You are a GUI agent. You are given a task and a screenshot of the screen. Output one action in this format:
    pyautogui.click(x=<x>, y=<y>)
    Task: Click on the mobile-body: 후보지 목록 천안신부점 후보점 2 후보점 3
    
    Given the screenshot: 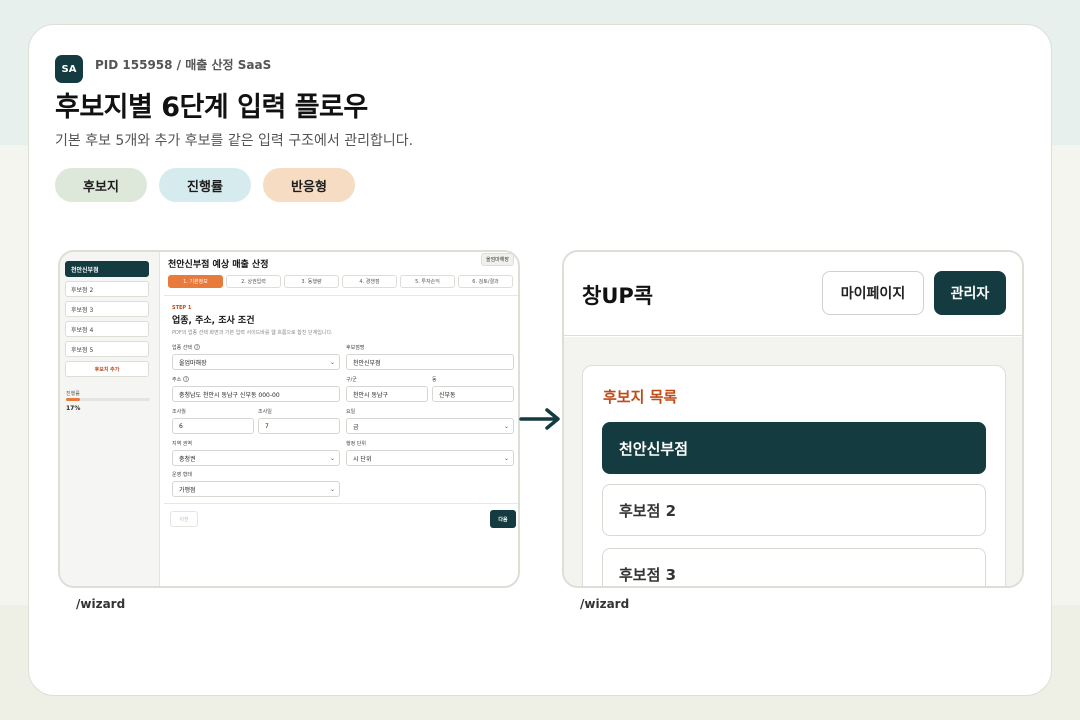 What is the action you would take?
    pyautogui.click(x=793, y=461)
    